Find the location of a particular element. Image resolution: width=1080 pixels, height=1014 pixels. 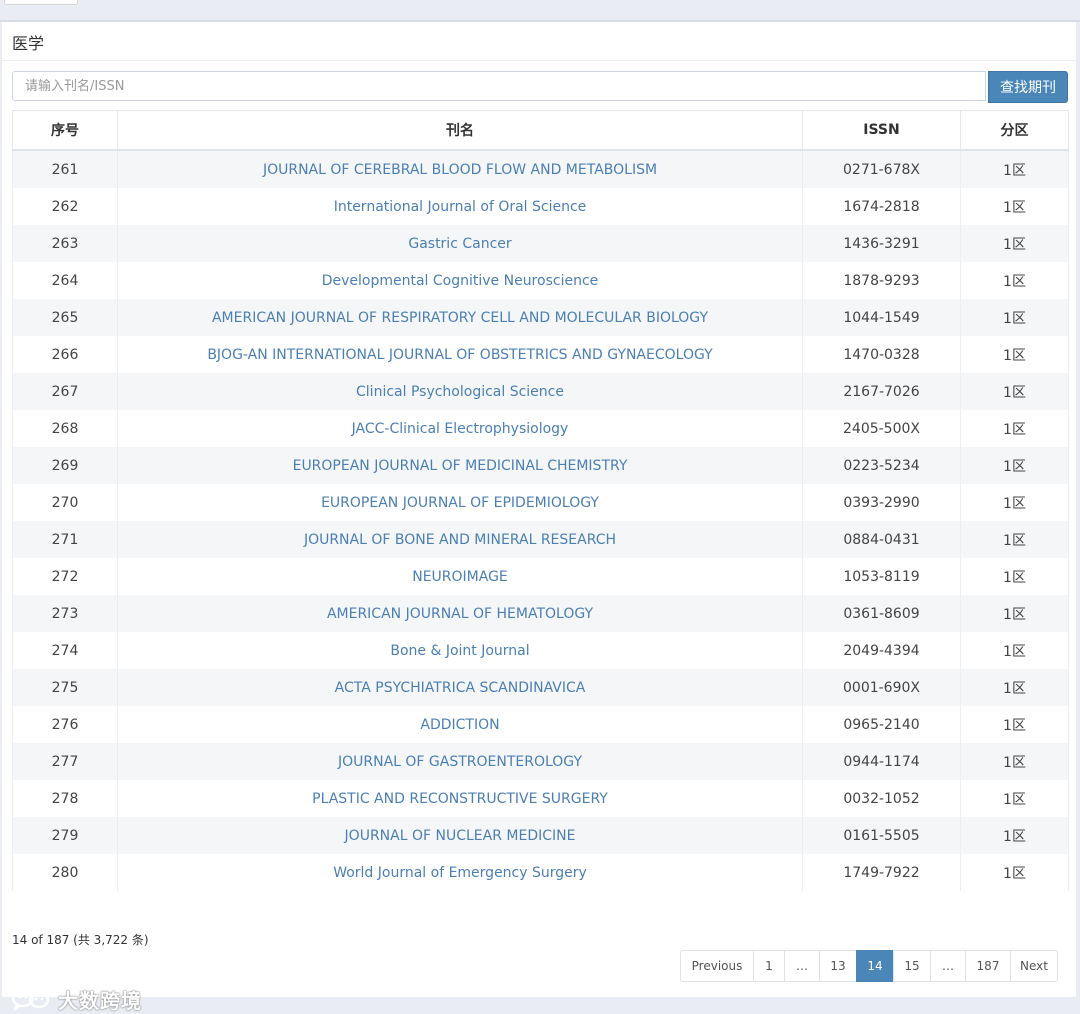

page-button: 1 is located at coordinates (769, 966).